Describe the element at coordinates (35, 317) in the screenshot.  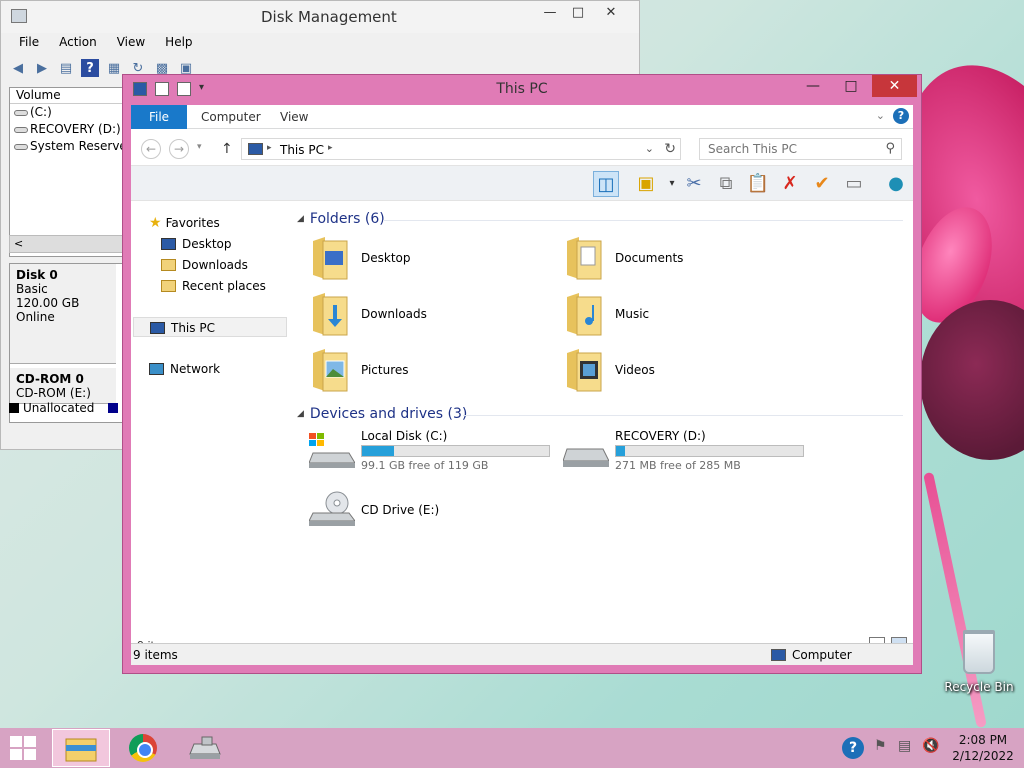
I see `disk-status: Online` at that location.